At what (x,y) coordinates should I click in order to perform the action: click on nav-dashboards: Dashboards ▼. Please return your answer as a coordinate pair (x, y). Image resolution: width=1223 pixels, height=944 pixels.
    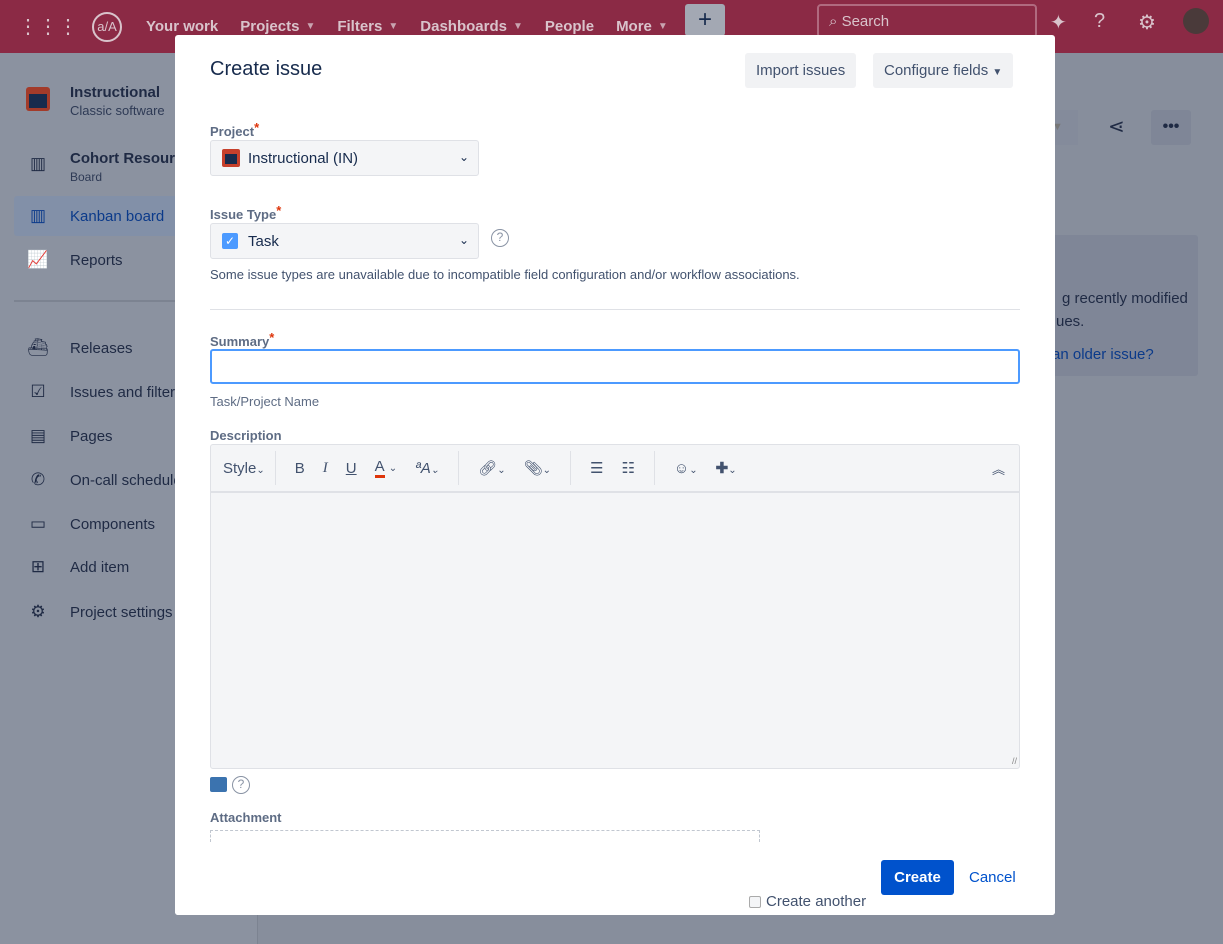
    Looking at the image, I should click on (471, 26).